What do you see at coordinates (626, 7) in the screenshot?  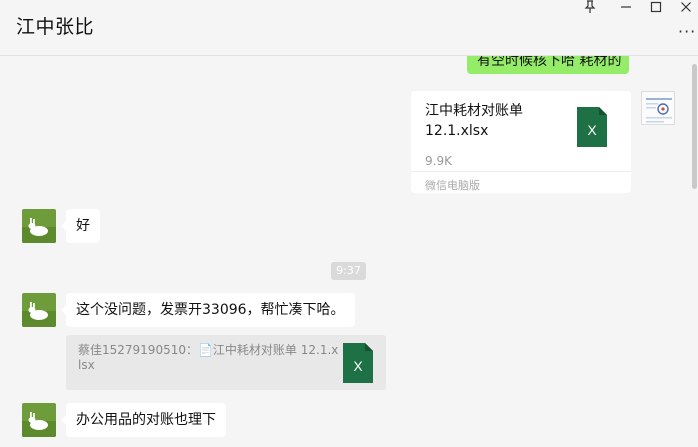 I see `minimize-icon` at bounding box center [626, 7].